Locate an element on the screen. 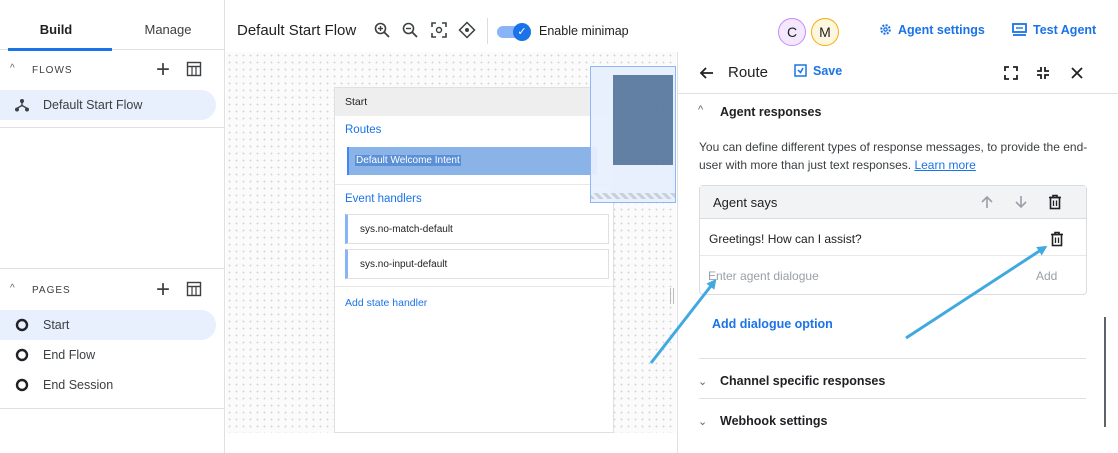 The image size is (1118, 453). zoom-out-icon is located at coordinates (410, 30).